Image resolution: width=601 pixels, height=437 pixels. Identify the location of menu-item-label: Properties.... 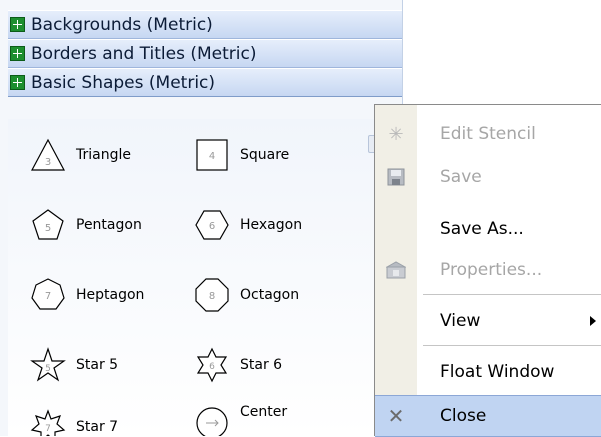
(491, 270).